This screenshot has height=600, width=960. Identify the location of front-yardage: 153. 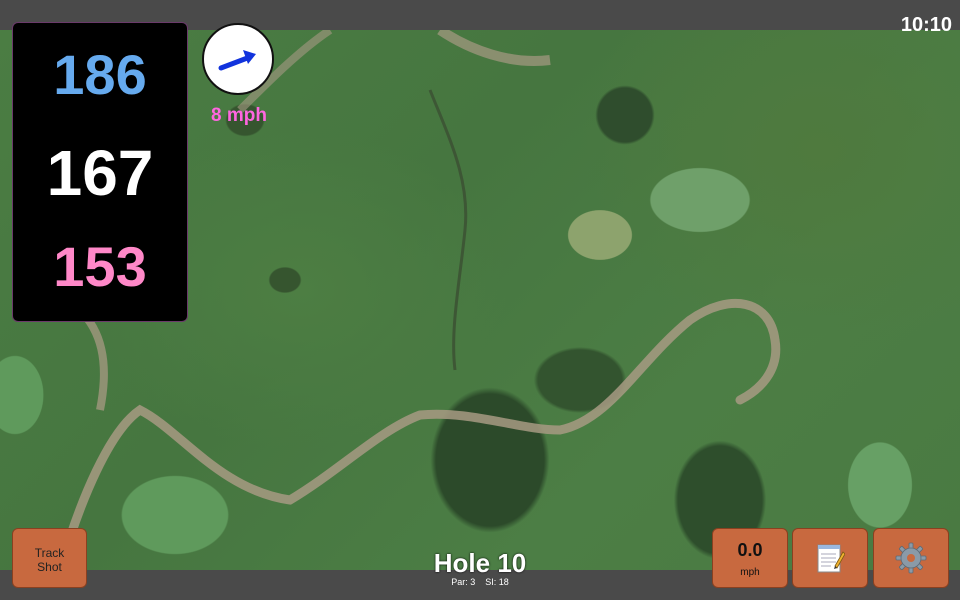
(100, 266).